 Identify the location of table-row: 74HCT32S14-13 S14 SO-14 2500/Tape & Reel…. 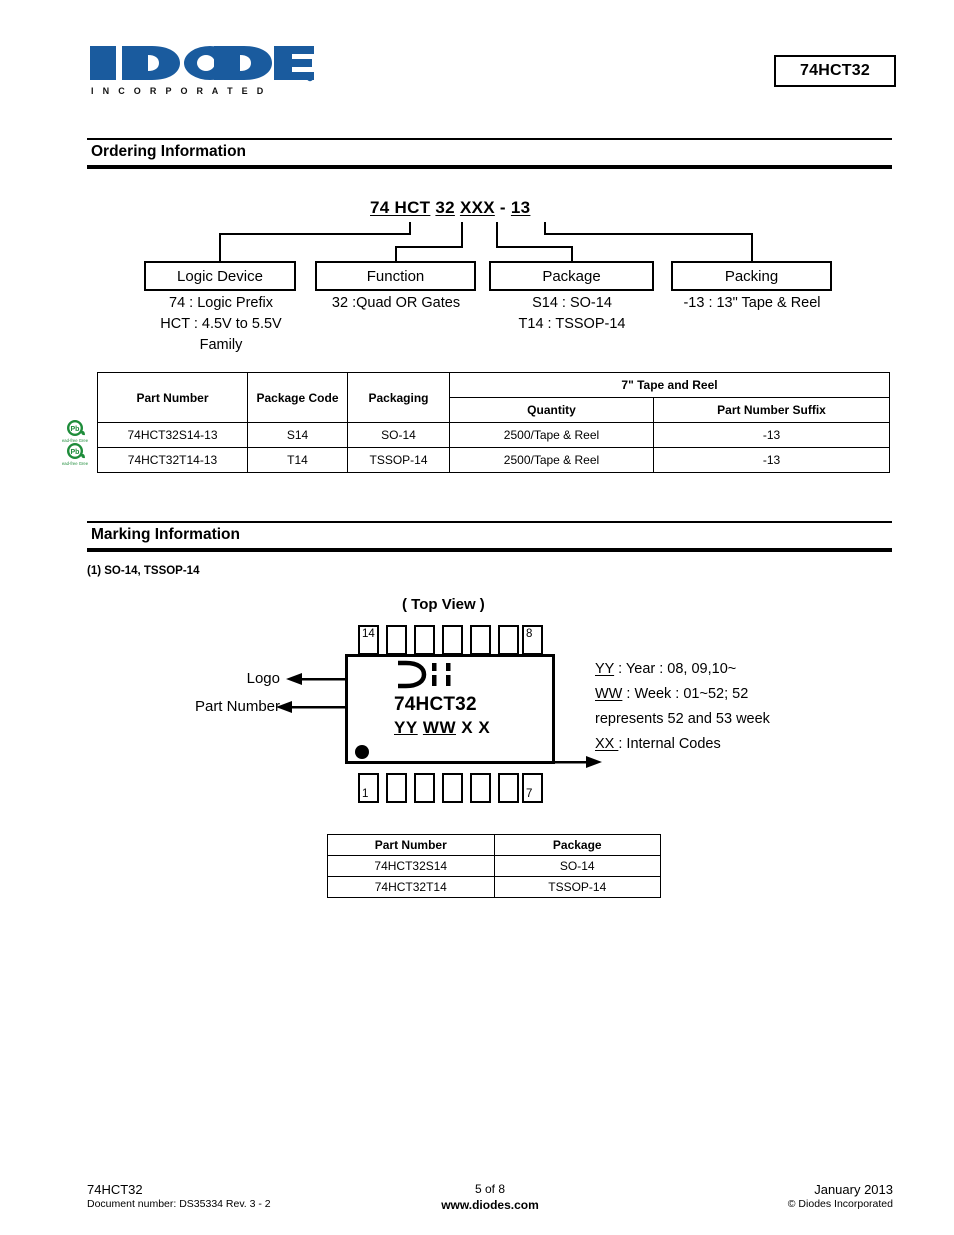
(493, 435).